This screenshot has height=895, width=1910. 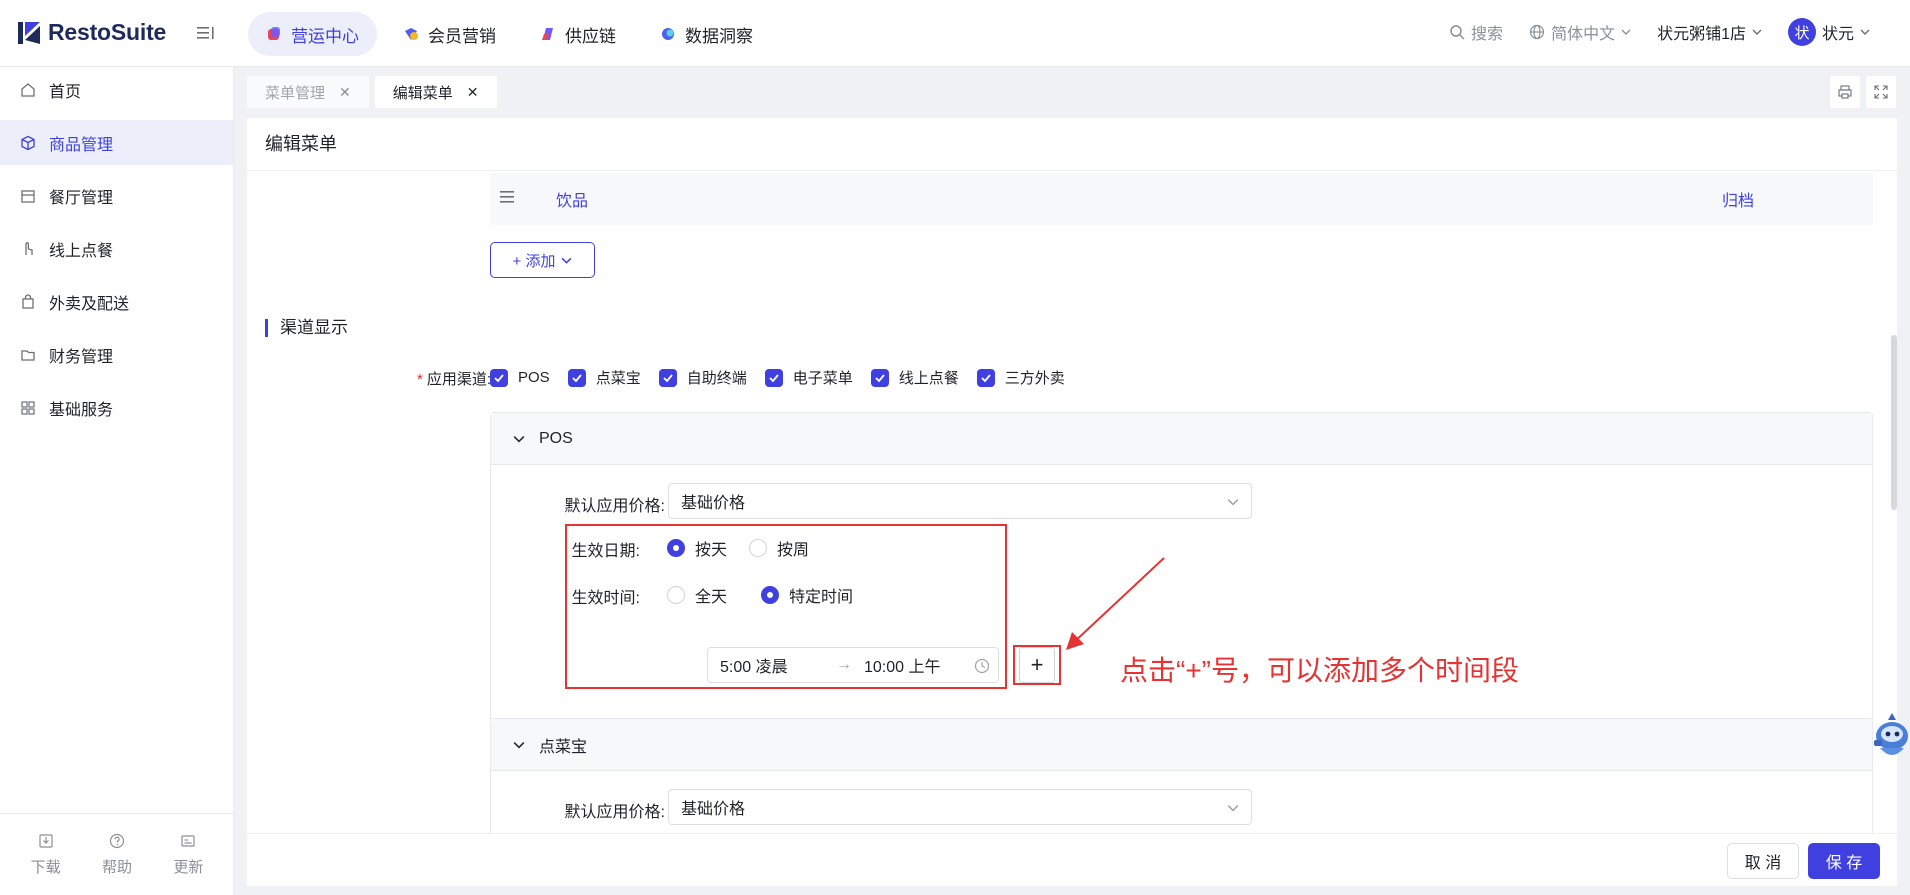 I want to click on home-icon, so click(x=28, y=89).